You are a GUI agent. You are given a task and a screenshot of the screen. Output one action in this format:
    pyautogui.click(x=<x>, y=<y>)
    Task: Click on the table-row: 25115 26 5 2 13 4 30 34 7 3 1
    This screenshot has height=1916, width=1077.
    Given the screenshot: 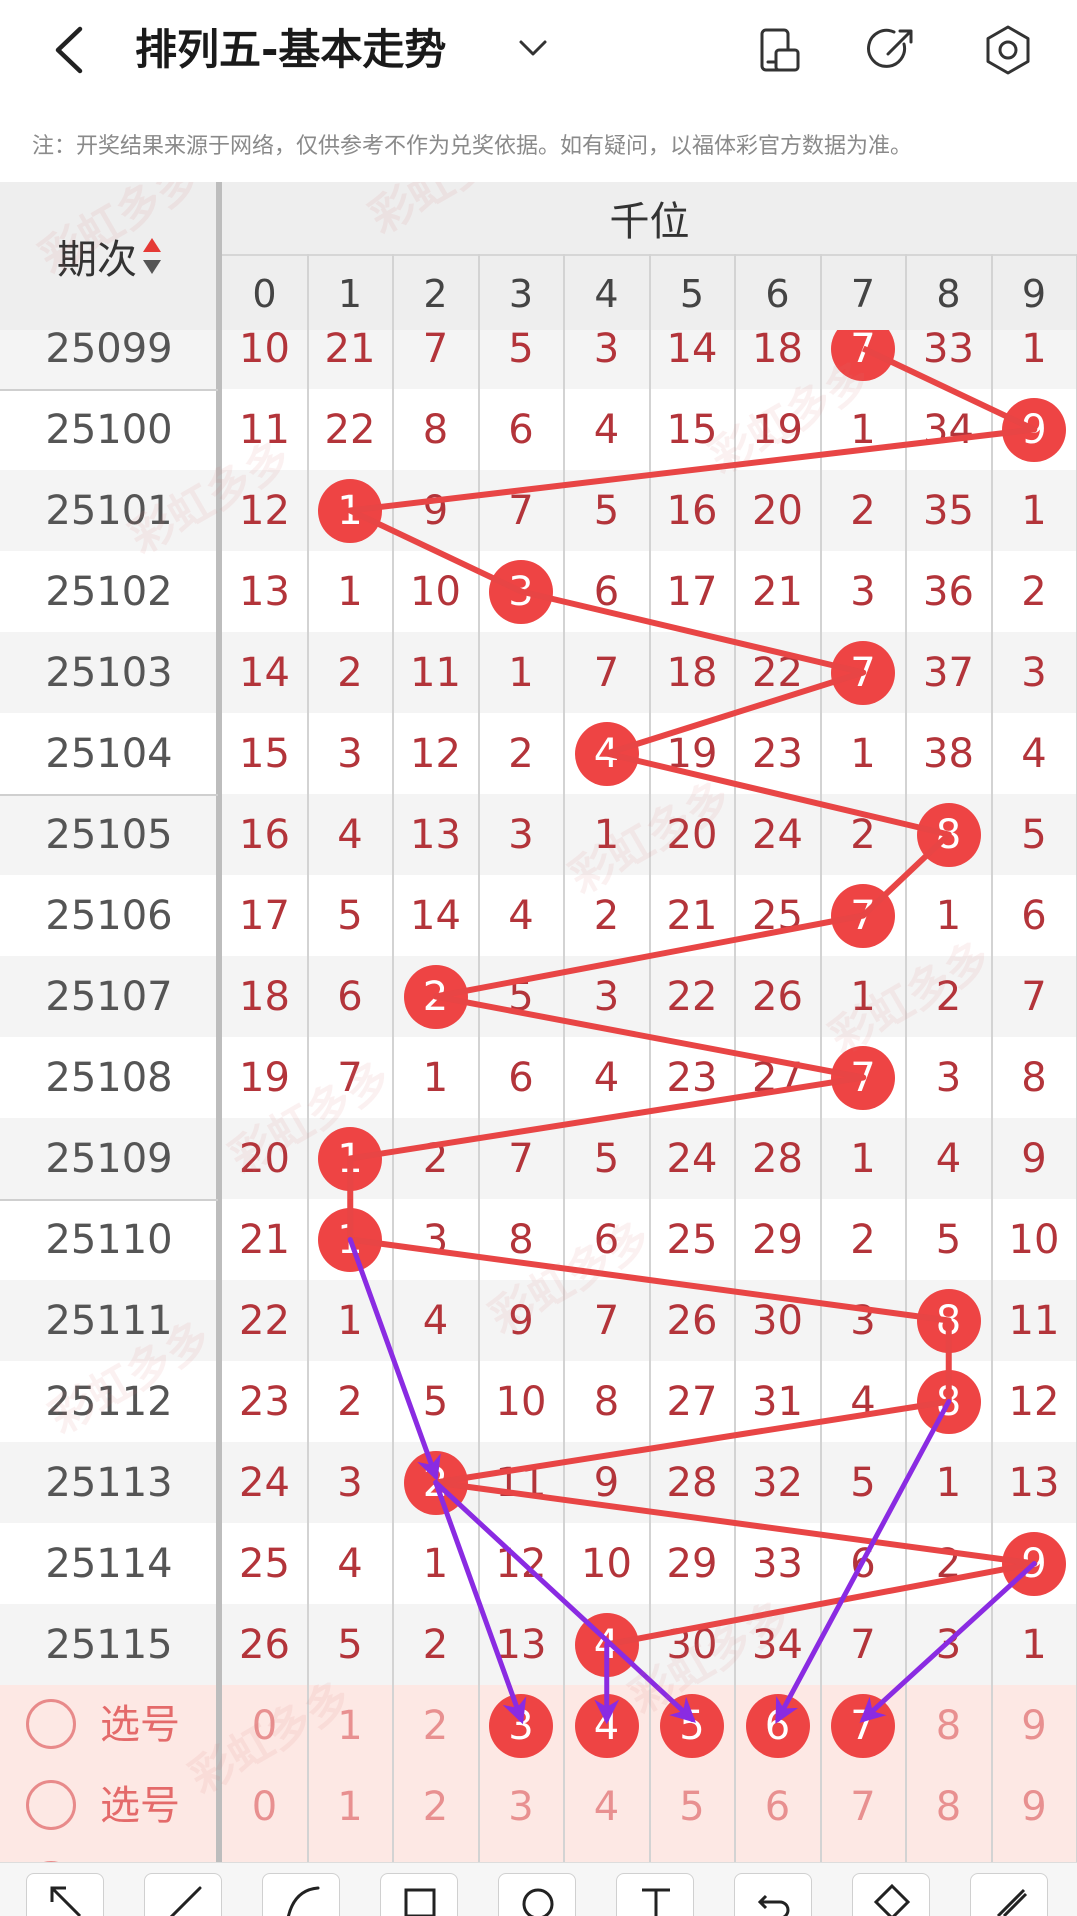 What is the action you would take?
    pyautogui.click(x=538, y=1644)
    